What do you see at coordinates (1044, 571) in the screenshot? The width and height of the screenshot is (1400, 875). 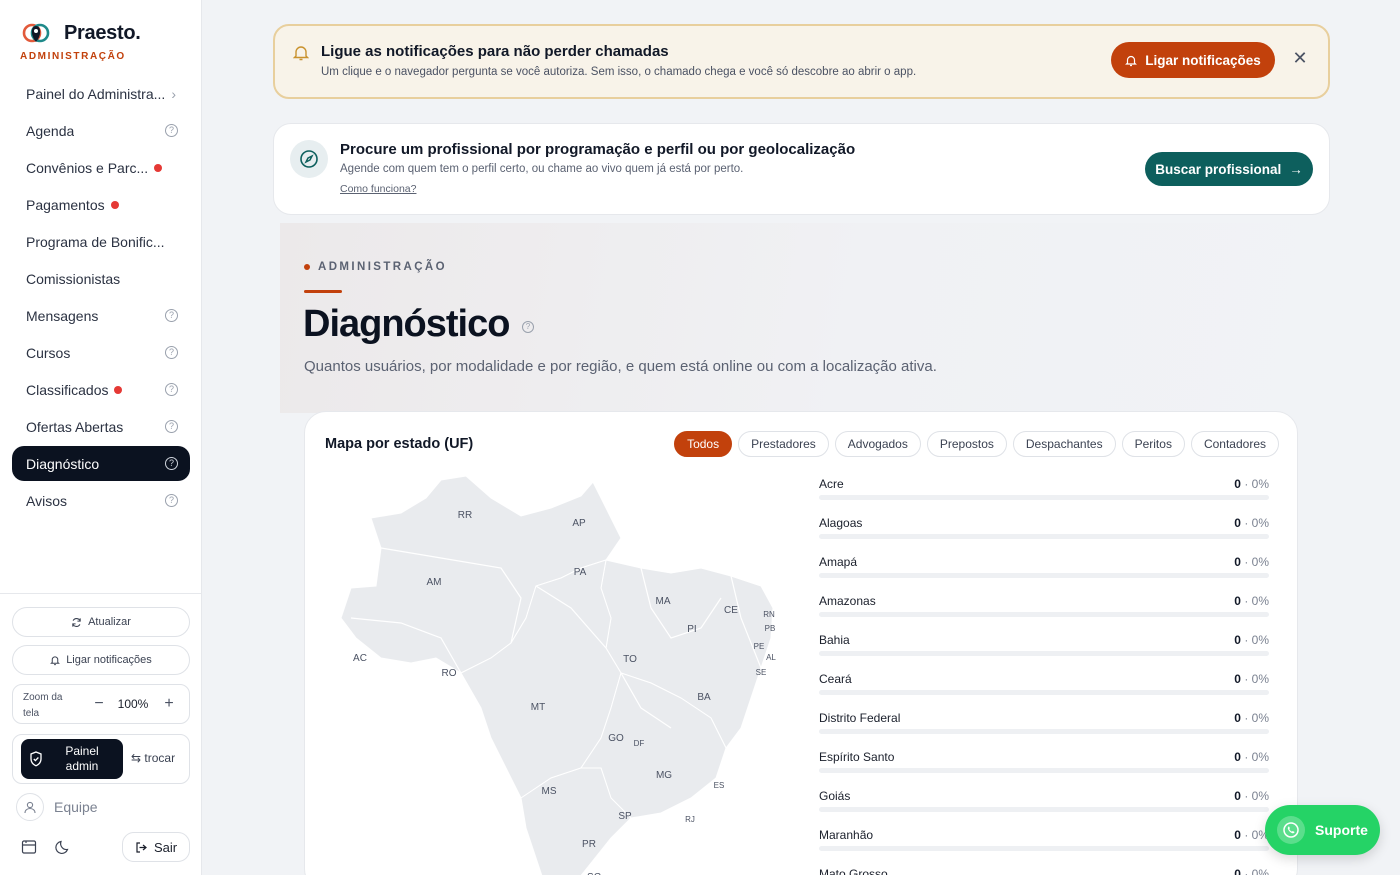 I see `state-row: Amapá 0 · 0%` at bounding box center [1044, 571].